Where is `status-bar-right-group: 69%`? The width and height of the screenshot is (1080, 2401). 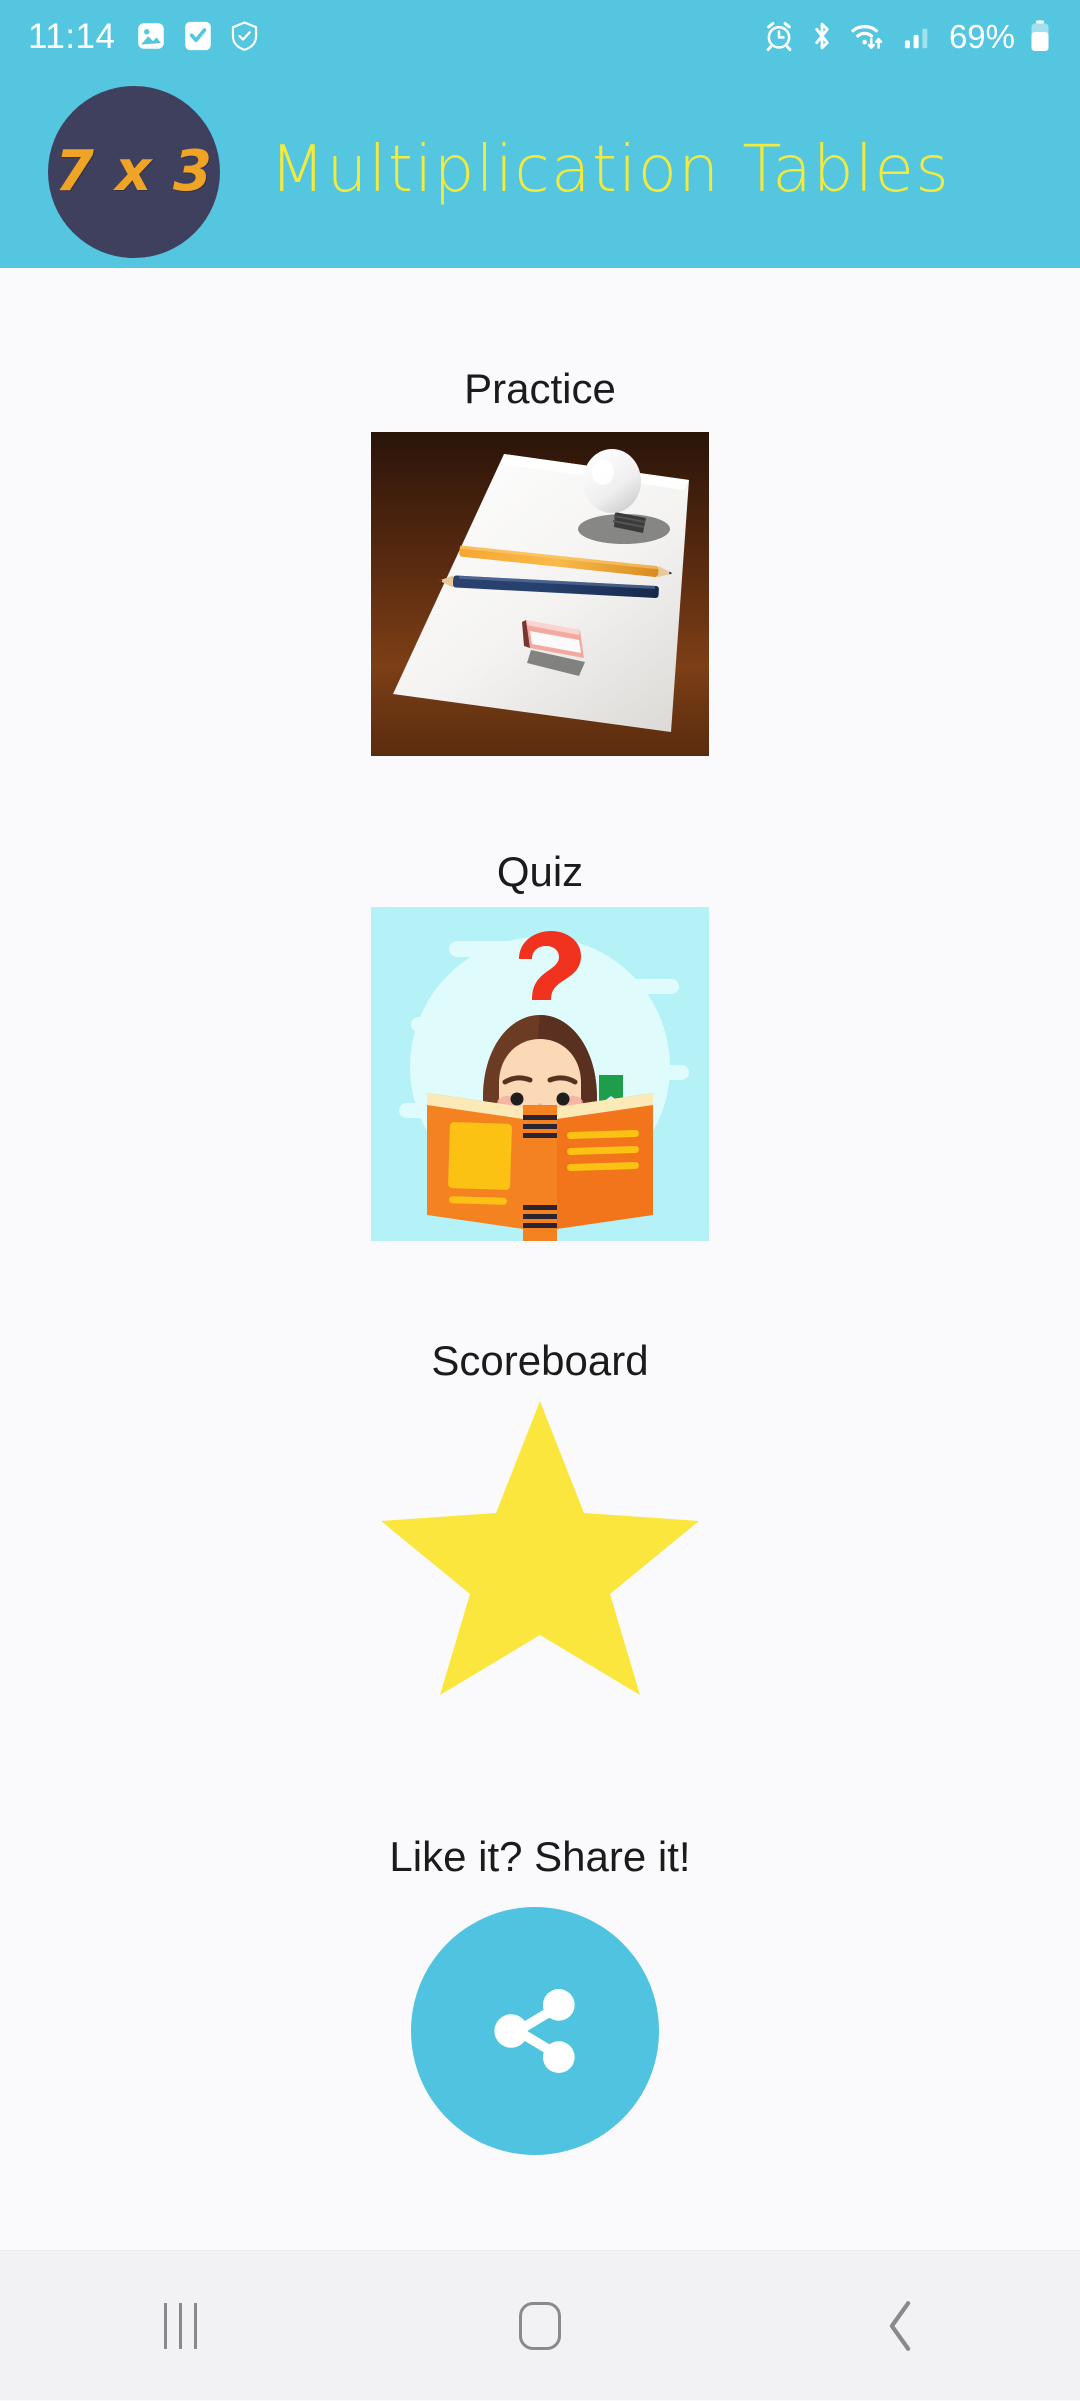 status-bar-right-group: 69% is located at coordinates (907, 36).